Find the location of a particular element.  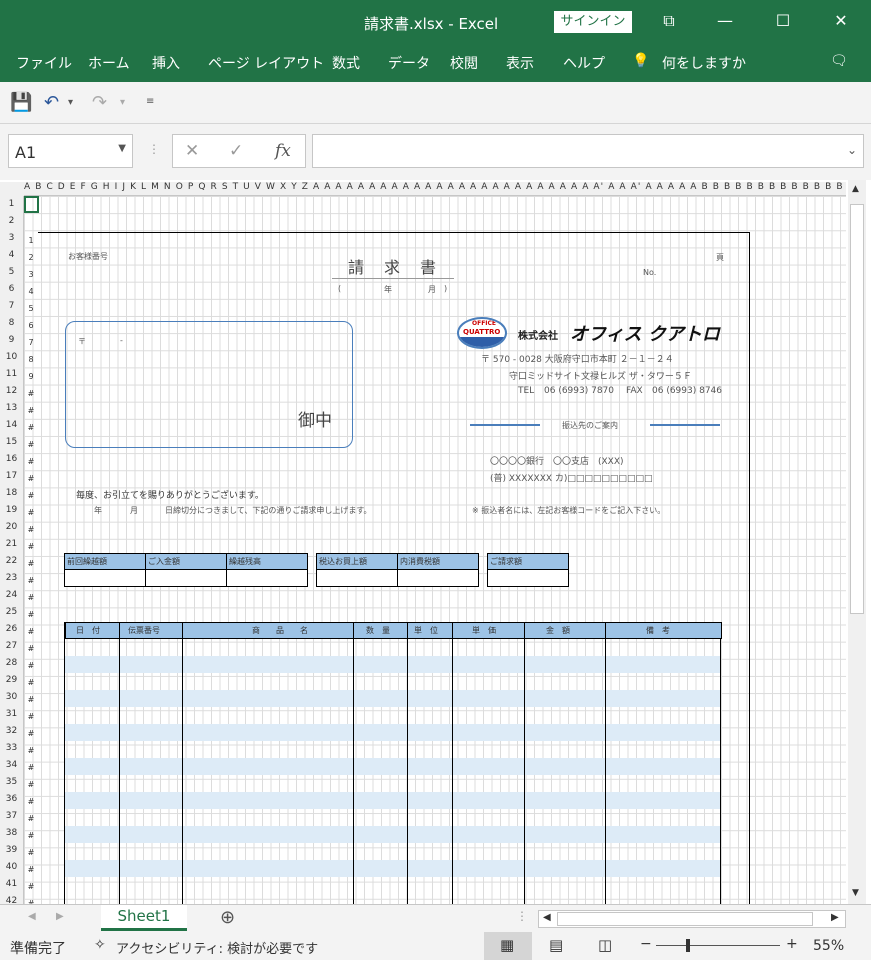

summary-value-total is located at coordinates (528, 578).